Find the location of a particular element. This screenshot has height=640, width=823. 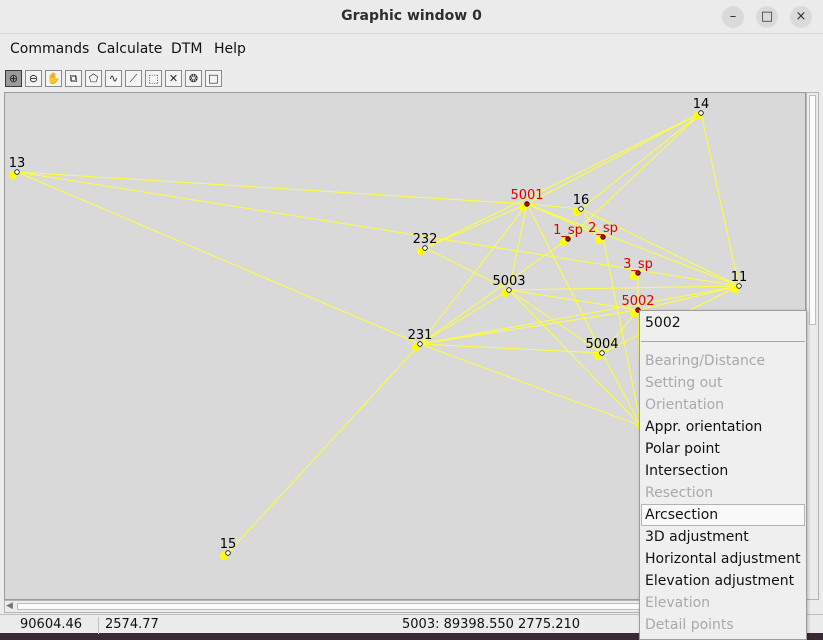

point-label: 5002 is located at coordinates (637, 301).